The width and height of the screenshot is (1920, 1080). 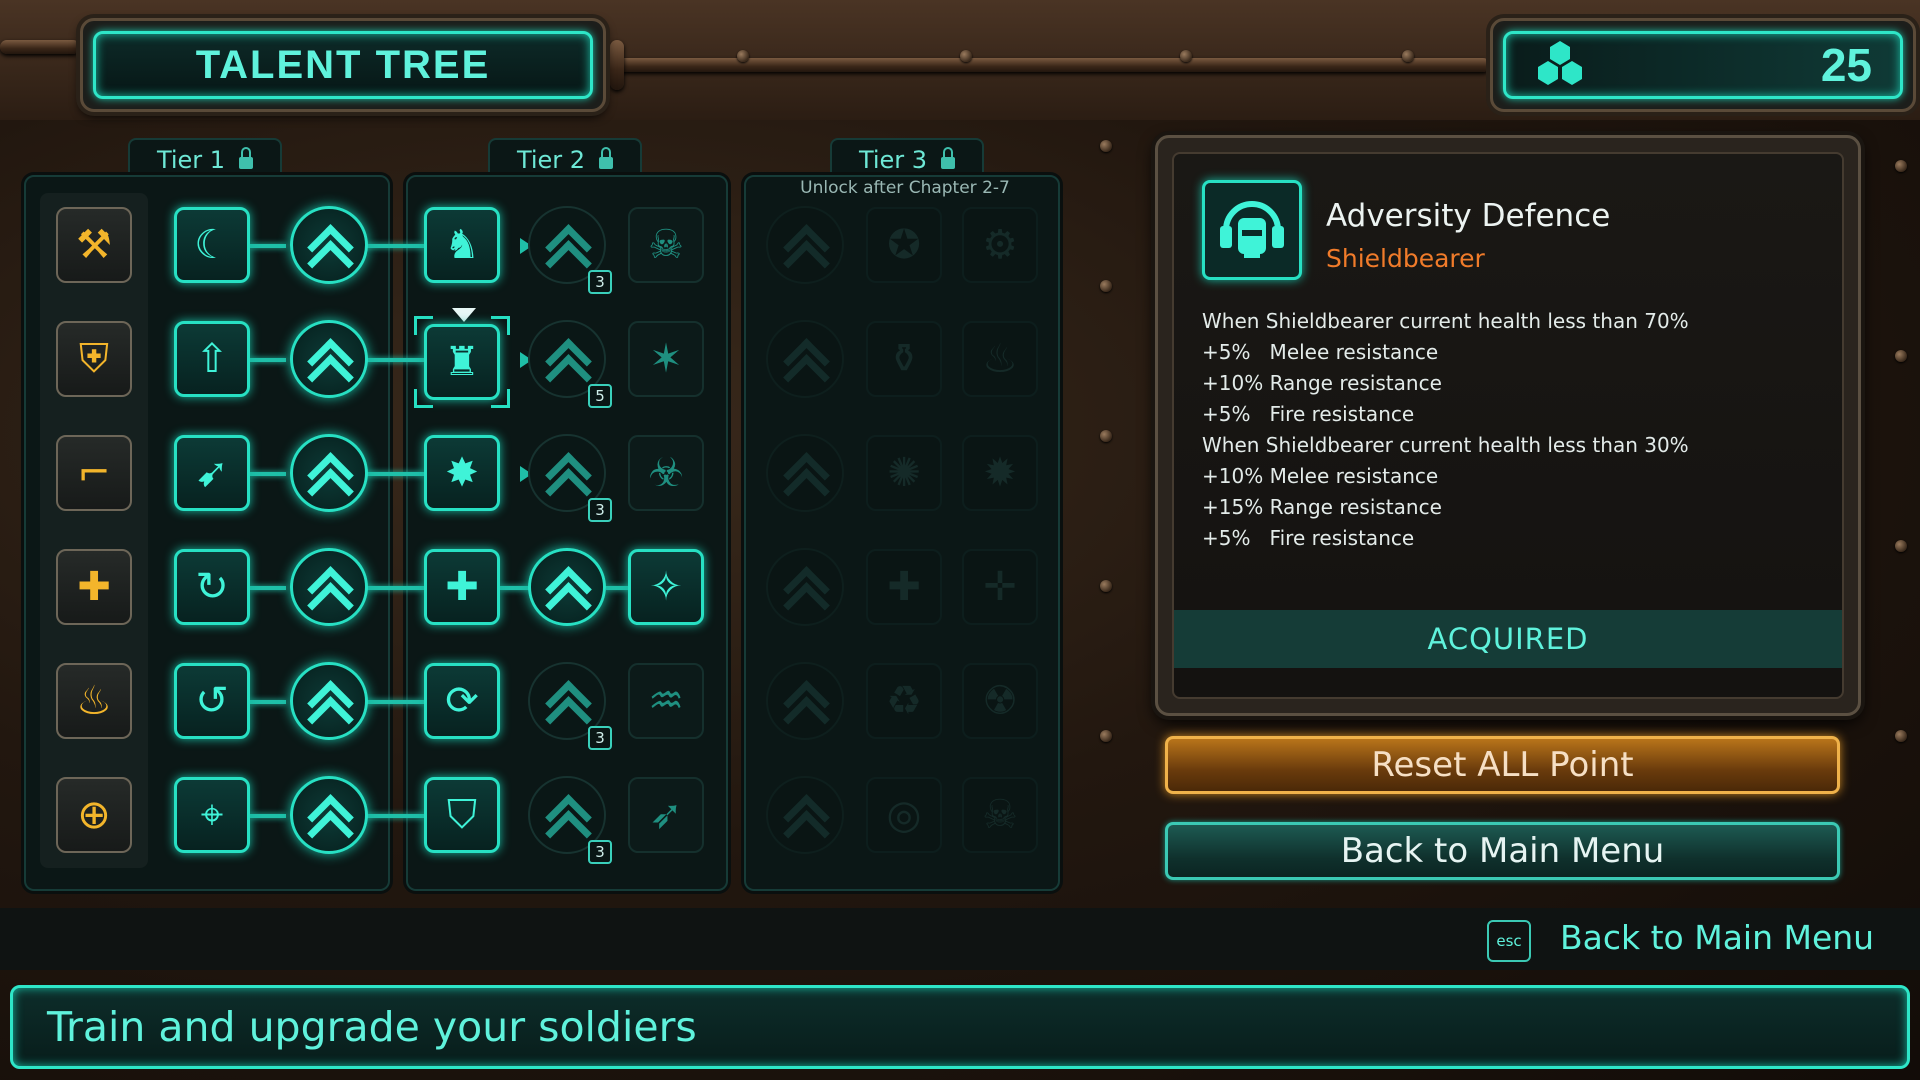 I want to click on recycle-icon: ♻, so click(x=904, y=701).